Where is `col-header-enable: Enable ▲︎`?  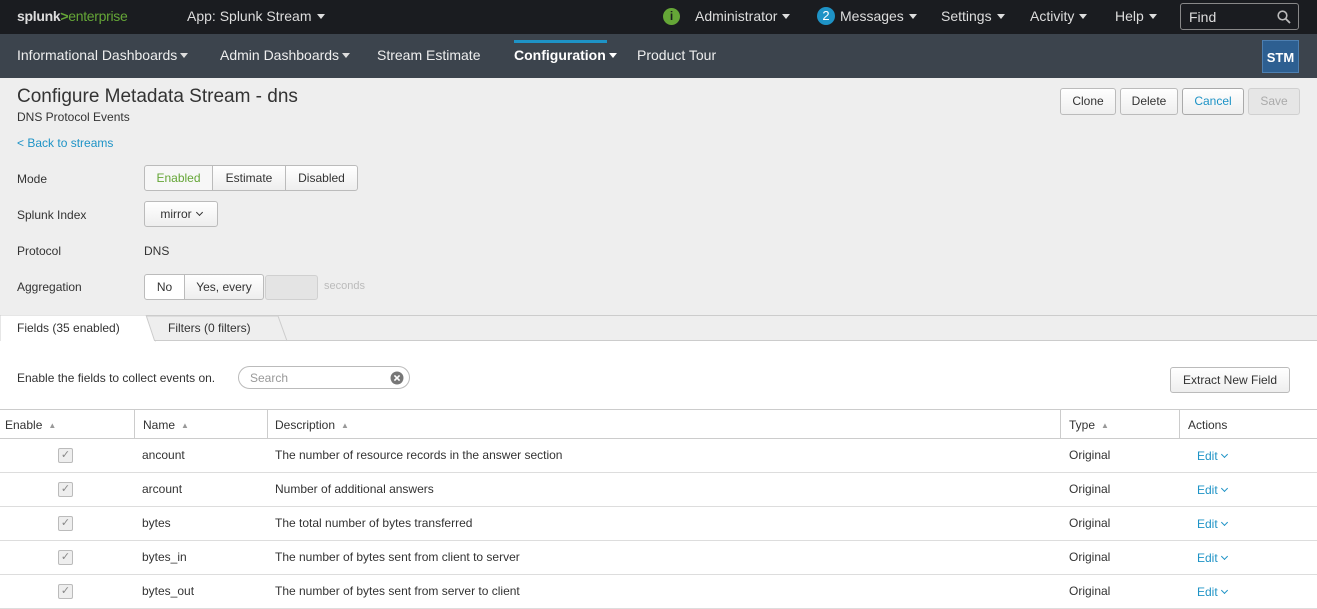 col-header-enable: Enable ▲︎ is located at coordinates (67, 424).